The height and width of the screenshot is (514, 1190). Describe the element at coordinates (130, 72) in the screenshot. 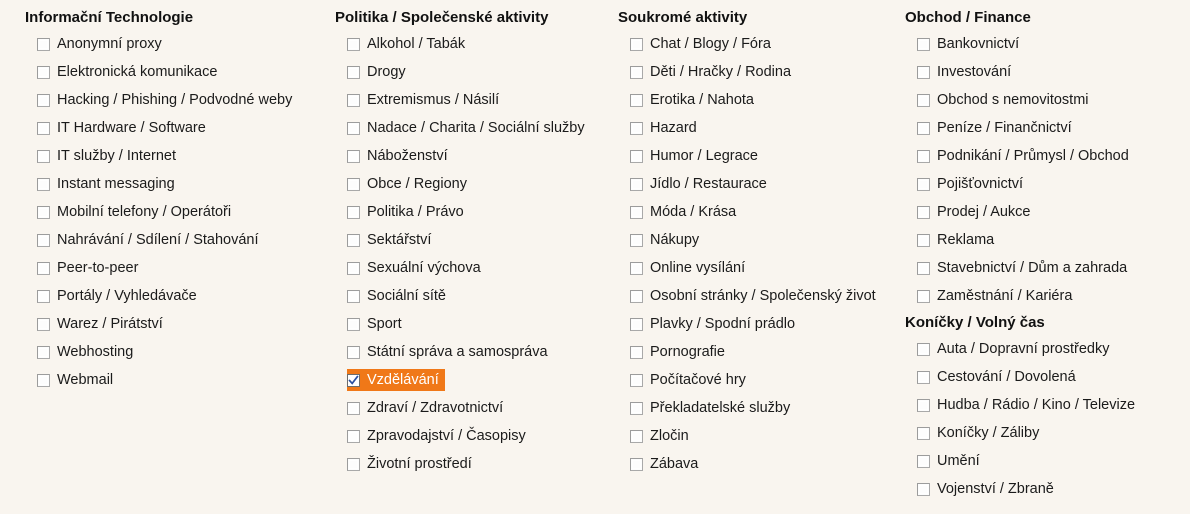

I see `category-item: Elektronická komunikace` at that location.